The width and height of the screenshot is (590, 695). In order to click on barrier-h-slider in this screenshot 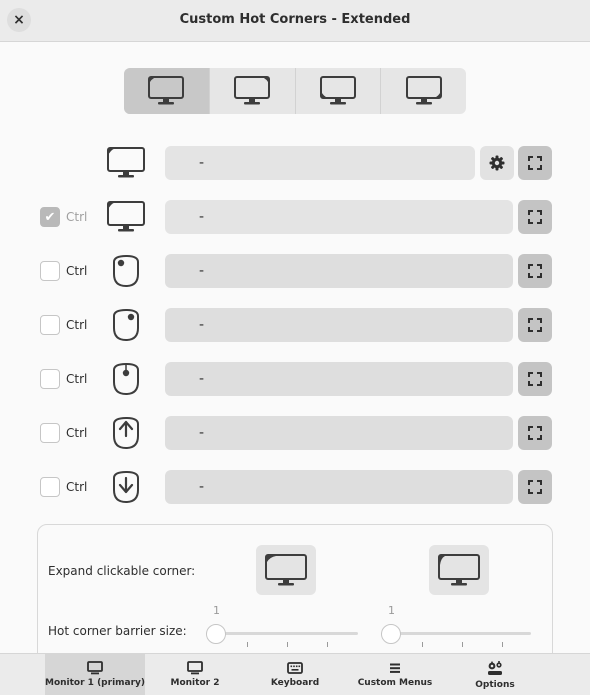, I will do `click(282, 637)`.